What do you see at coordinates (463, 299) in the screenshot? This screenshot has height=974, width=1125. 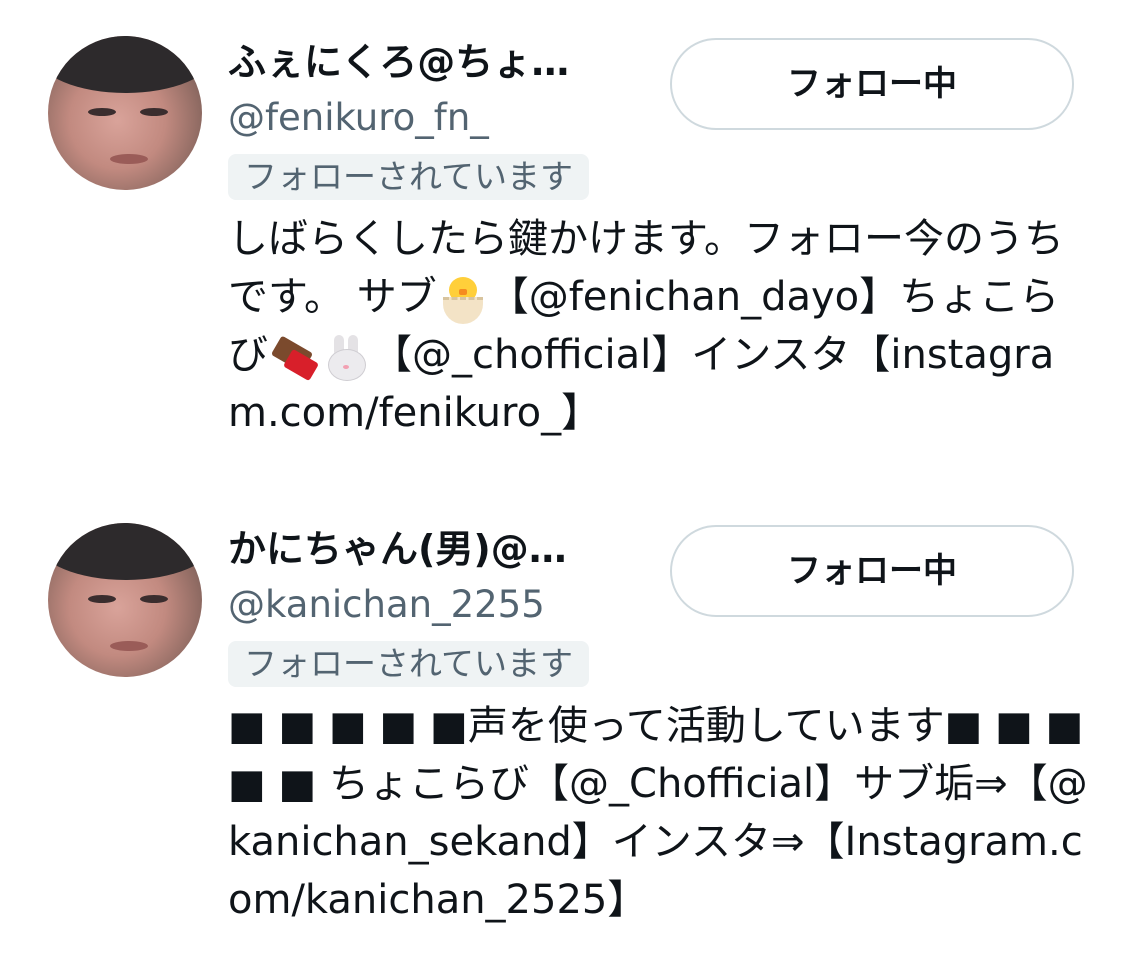 I see `hatching-chick-icon` at bounding box center [463, 299].